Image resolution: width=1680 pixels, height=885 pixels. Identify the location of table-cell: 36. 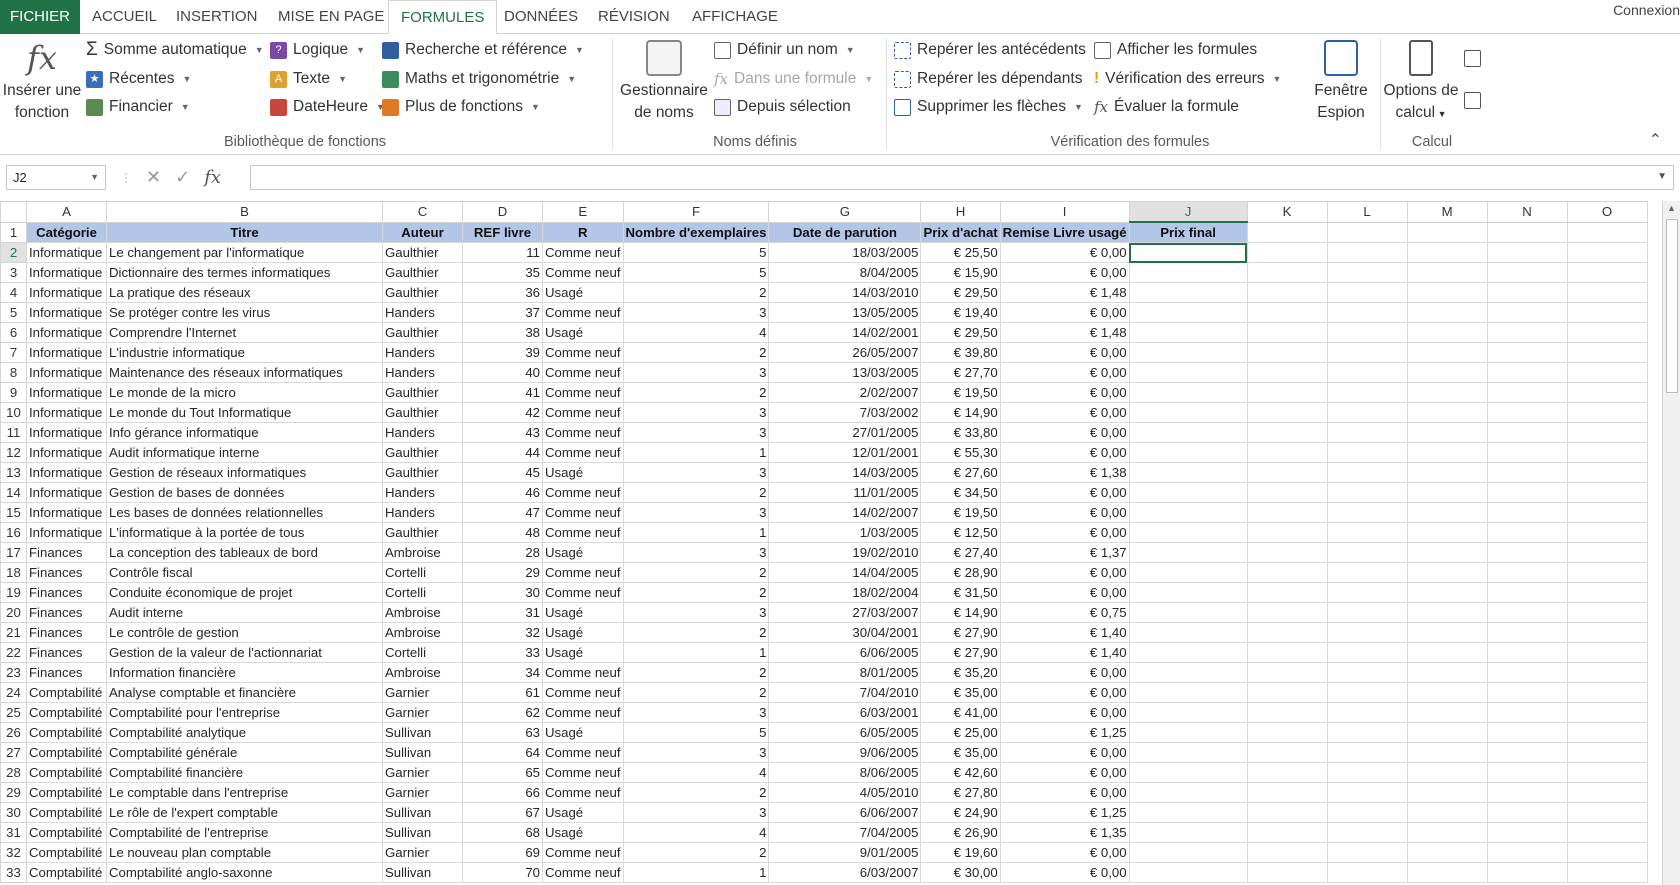
(502, 292).